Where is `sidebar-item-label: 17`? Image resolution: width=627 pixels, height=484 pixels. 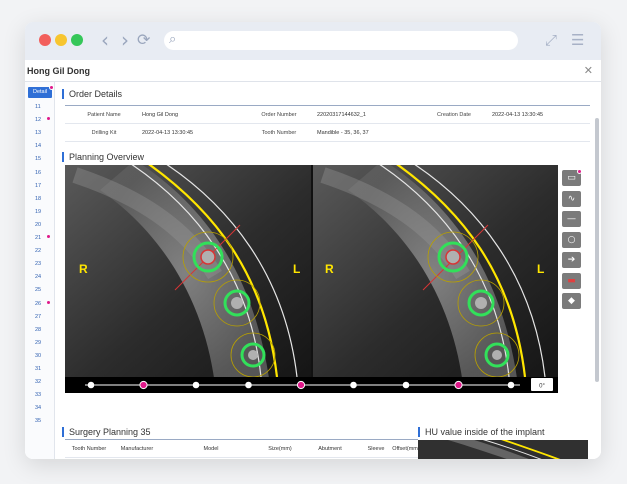 sidebar-item-label: 17 is located at coordinates (38, 185).